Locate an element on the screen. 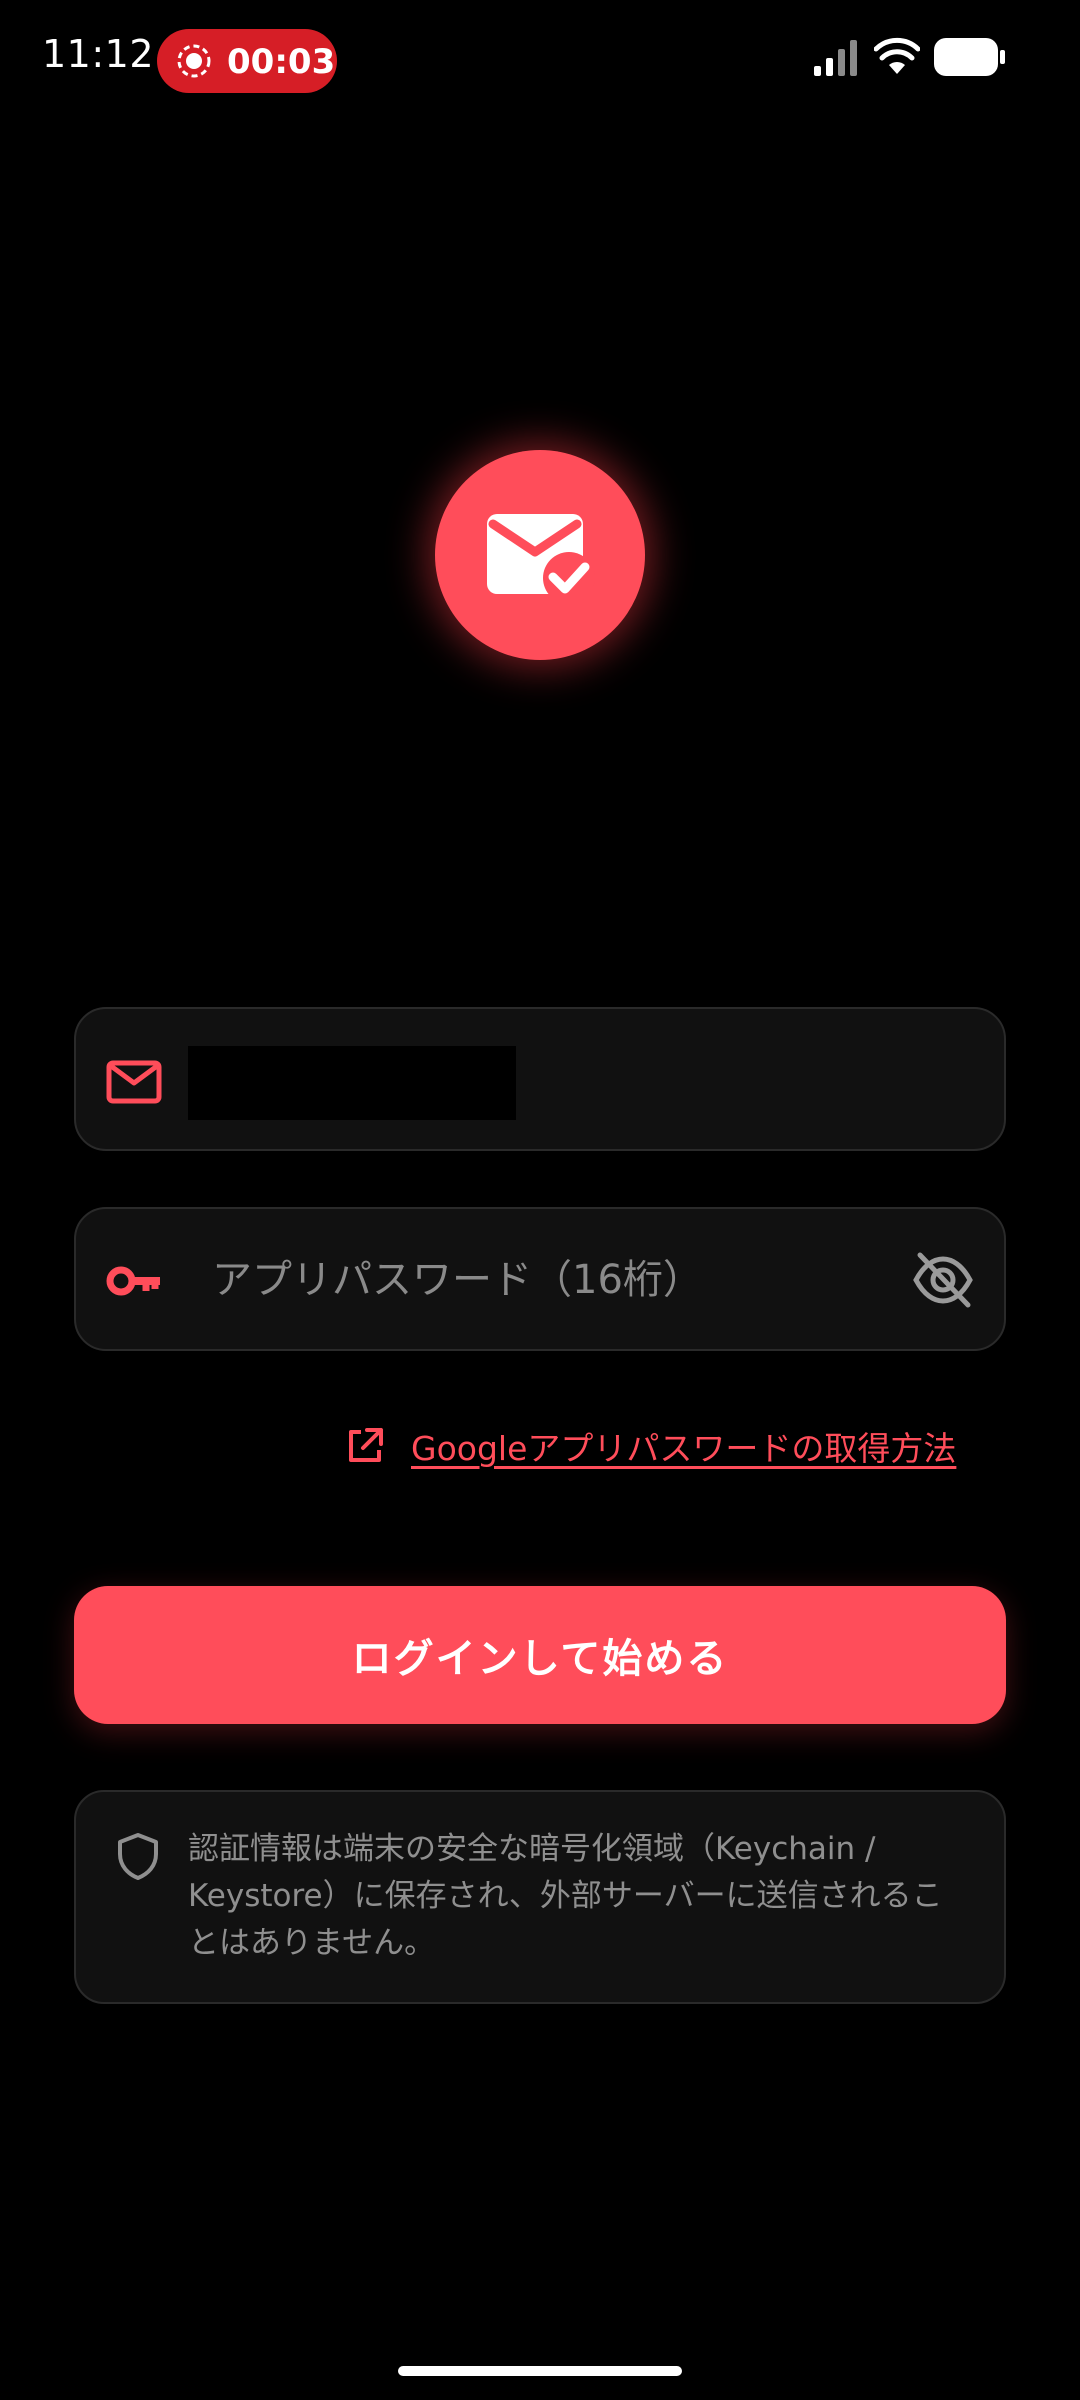 The image size is (1080, 2400). email-value is located at coordinates (352, 1083).